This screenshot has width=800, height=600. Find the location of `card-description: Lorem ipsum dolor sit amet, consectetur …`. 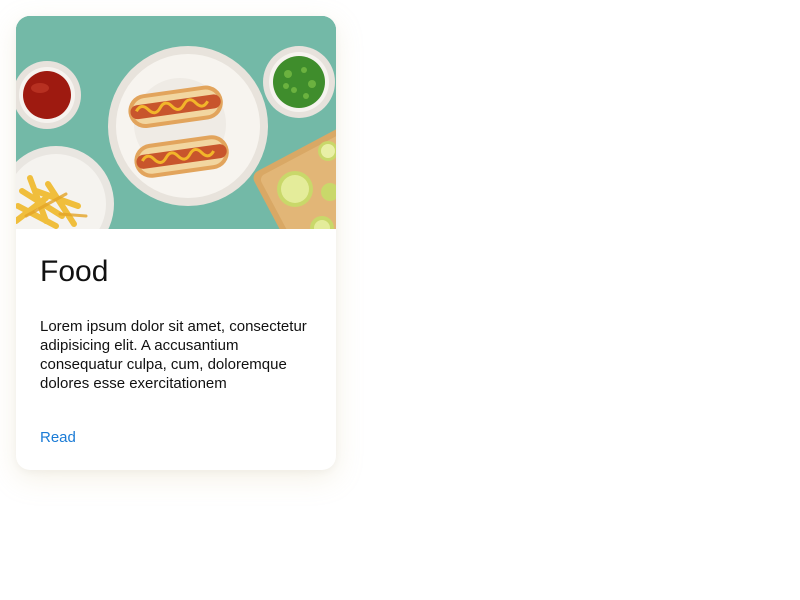

card-description: Lorem ipsum dolor sit amet, consectetur … is located at coordinates (173, 355).